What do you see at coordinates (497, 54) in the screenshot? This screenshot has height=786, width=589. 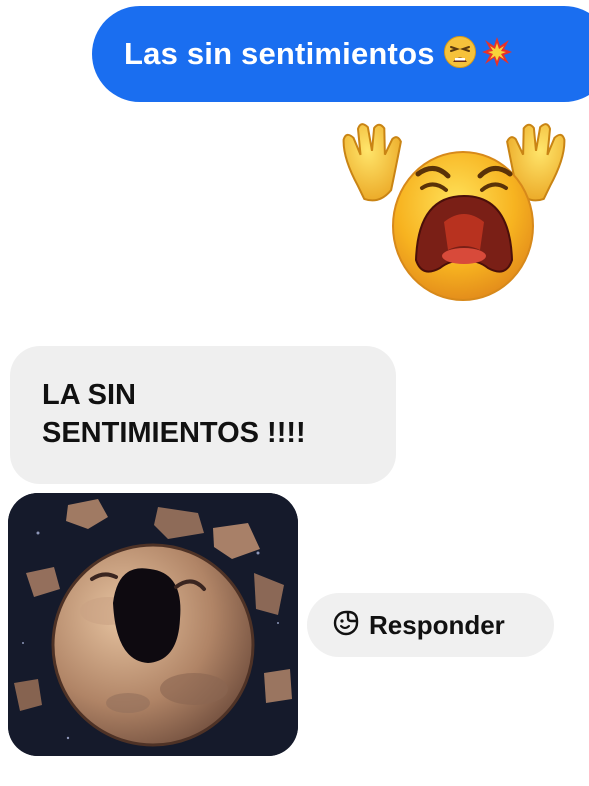 I see `collision-emoji-icon` at bounding box center [497, 54].